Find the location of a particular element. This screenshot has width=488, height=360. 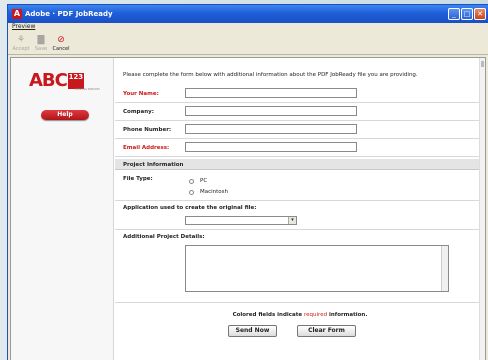

cancel-button: ⊘ Cancel is located at coordinates (61, 43).